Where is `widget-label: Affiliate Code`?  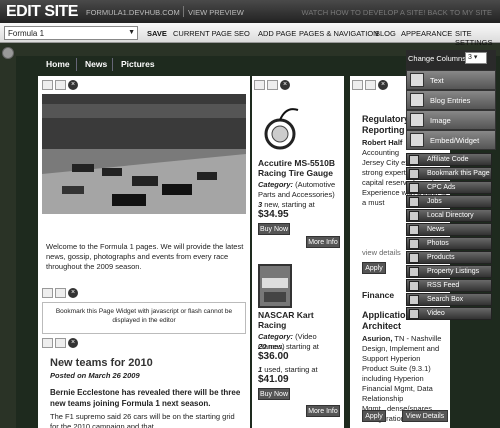
widget-label: Affiliate Code is located at coordinates (448, 159).